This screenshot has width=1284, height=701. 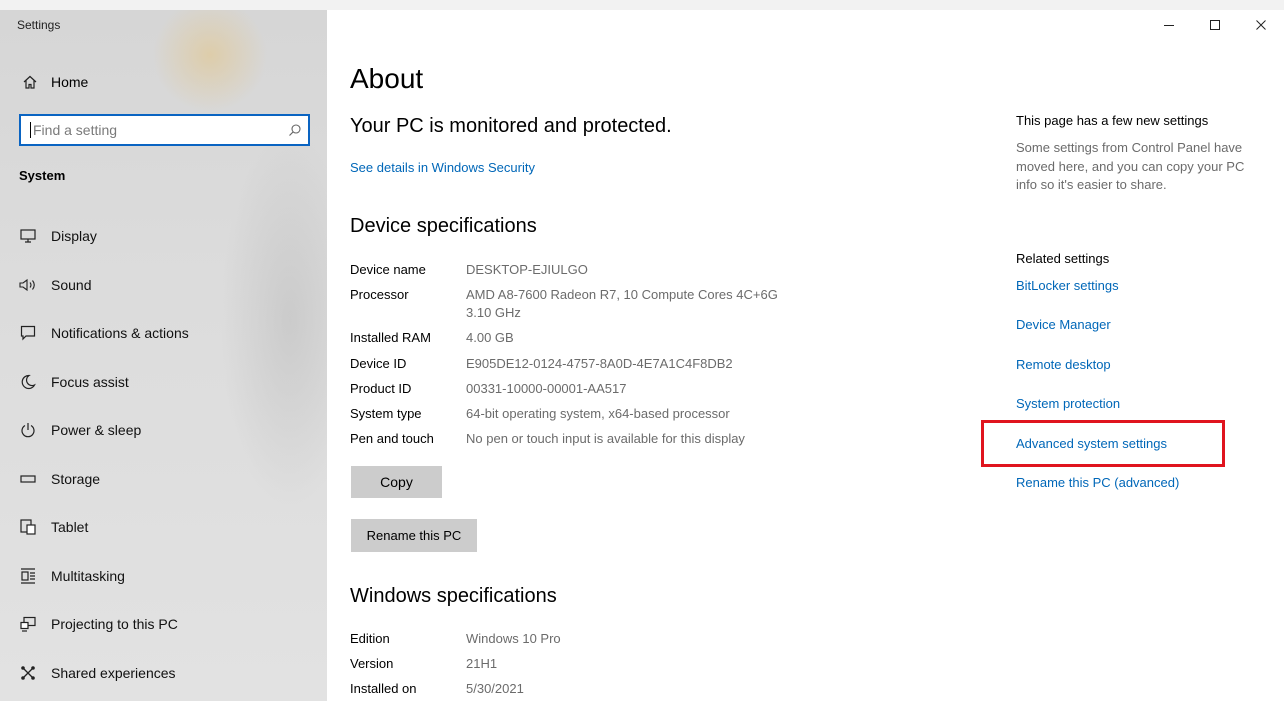 What do you see at coordinates (482, 664) in the screenshot?
I see `spec-value: 21H1` at bounding box center [482, 664].